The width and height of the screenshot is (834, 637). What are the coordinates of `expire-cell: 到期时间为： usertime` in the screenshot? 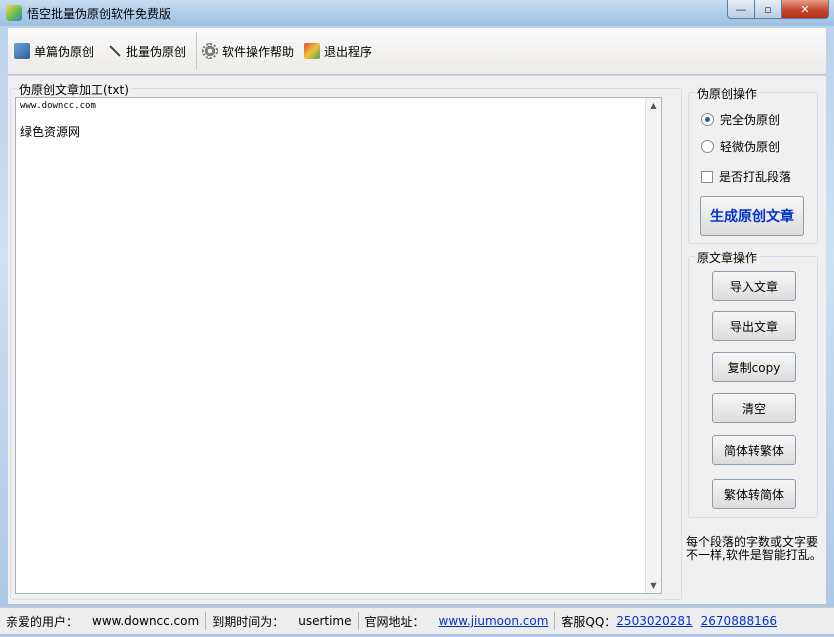 It's located at (282, 621).